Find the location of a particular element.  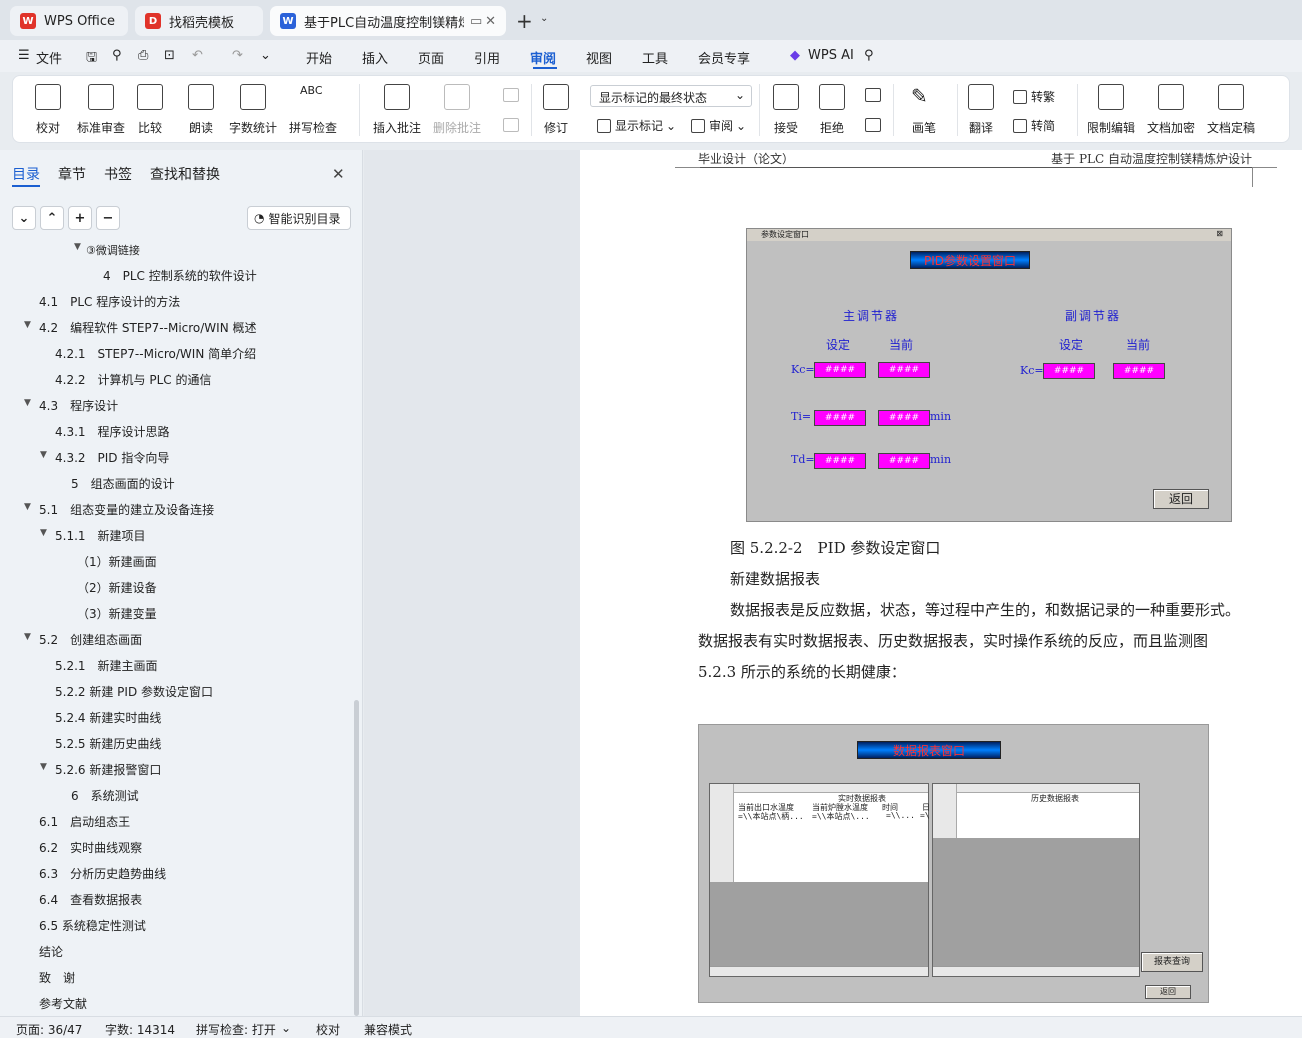

toc-item: （1）新建画面 is located at coordinates (117, 561).